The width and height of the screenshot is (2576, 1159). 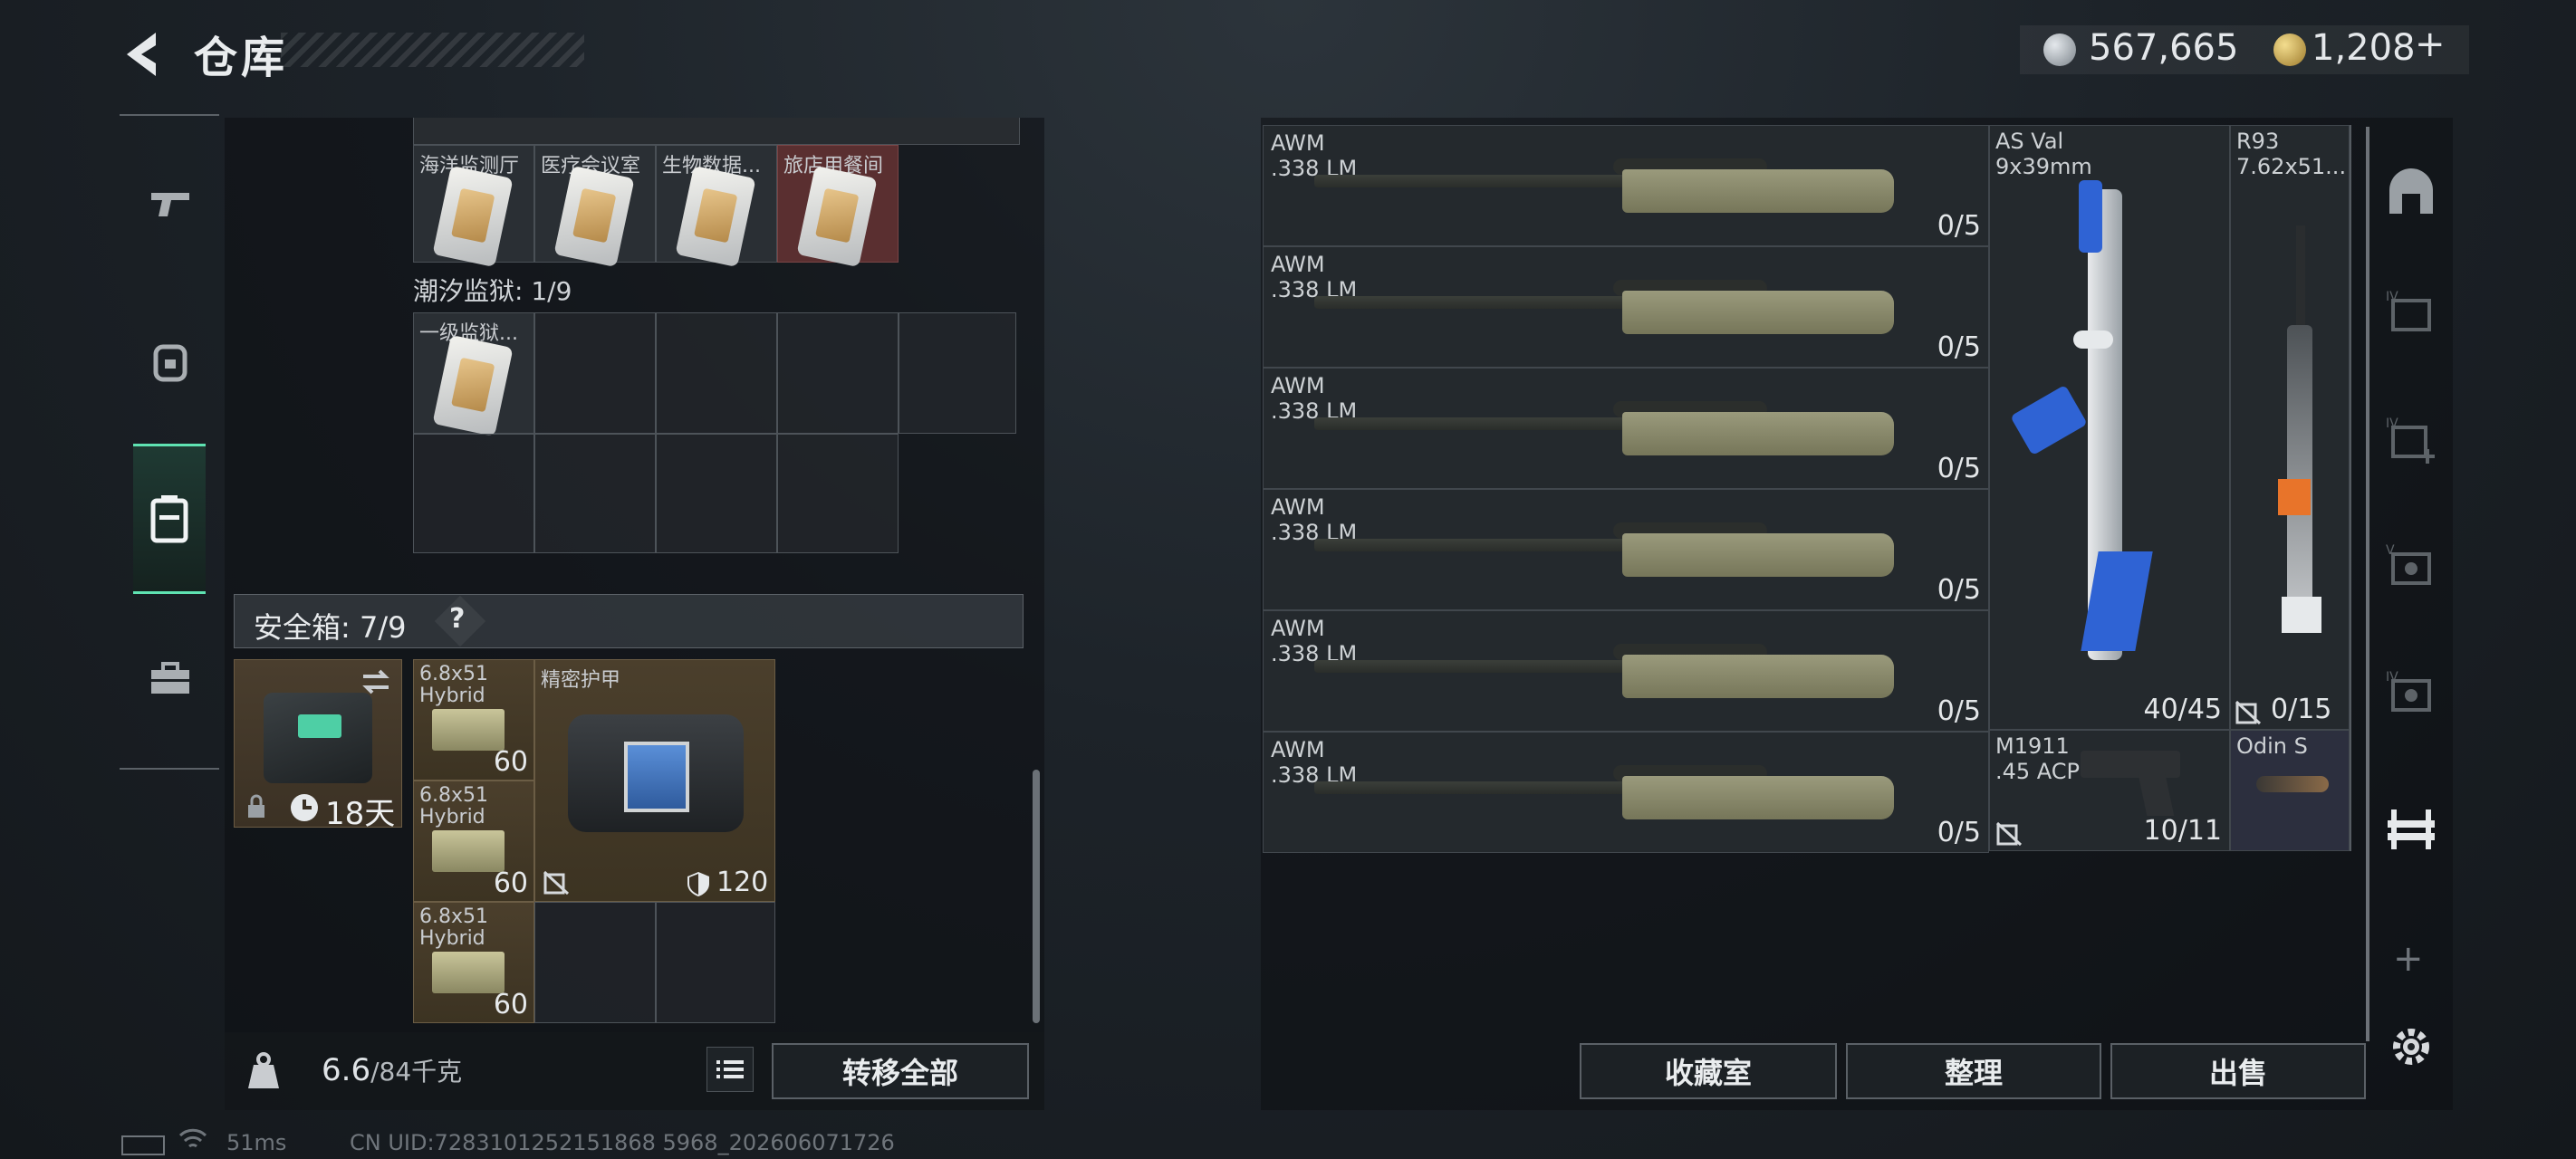 What do you see at coordinates (2032, 746) in the screenshot?
I see `weapon-name: M1911` at bounding box center [2032, 746].